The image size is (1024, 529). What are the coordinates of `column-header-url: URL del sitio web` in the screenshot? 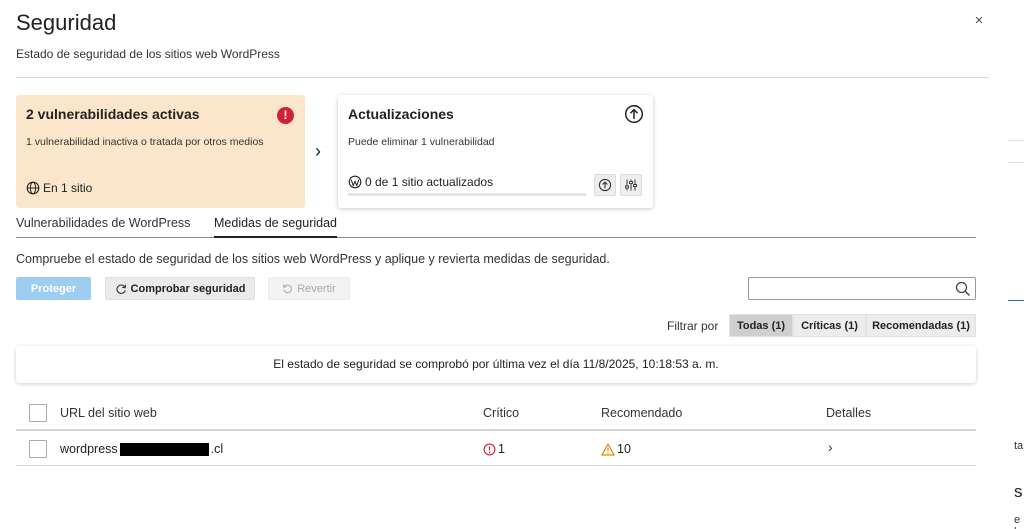 It's located at (108, 413).